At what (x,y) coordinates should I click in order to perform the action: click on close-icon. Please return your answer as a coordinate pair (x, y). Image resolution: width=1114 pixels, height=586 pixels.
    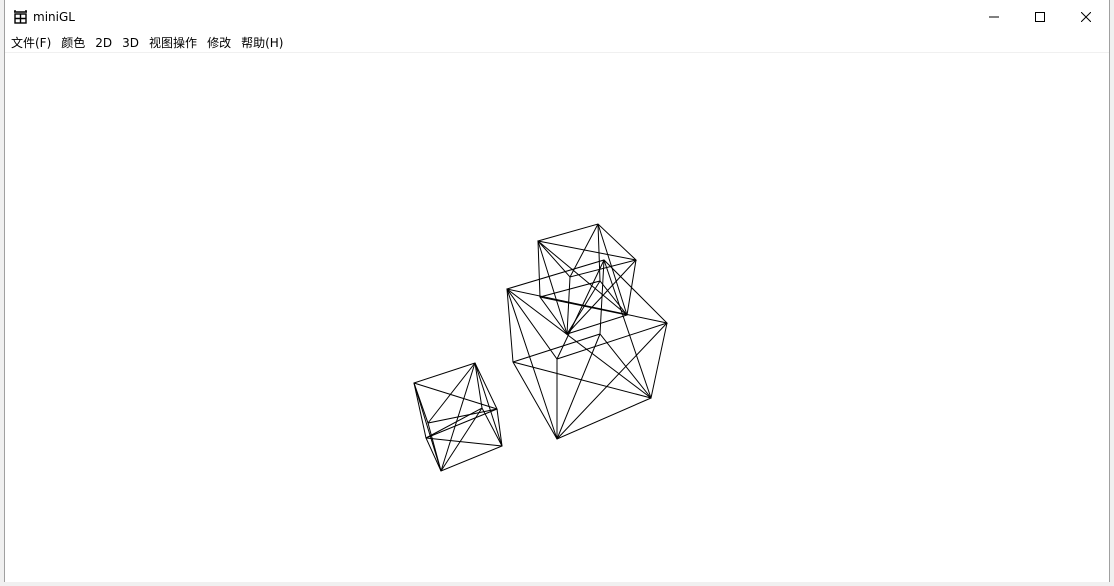
    Looking at the image, I should click on (1086, 17).